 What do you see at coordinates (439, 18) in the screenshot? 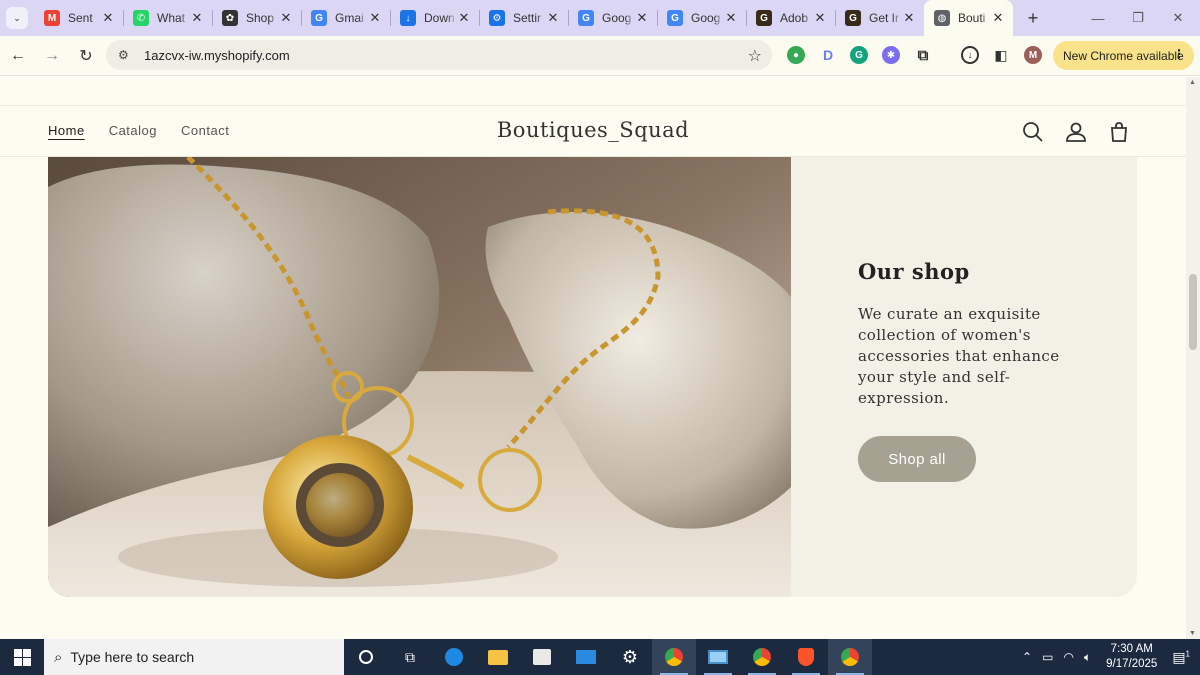
I see `tab-title: Down` at bounding box center [439, 18].